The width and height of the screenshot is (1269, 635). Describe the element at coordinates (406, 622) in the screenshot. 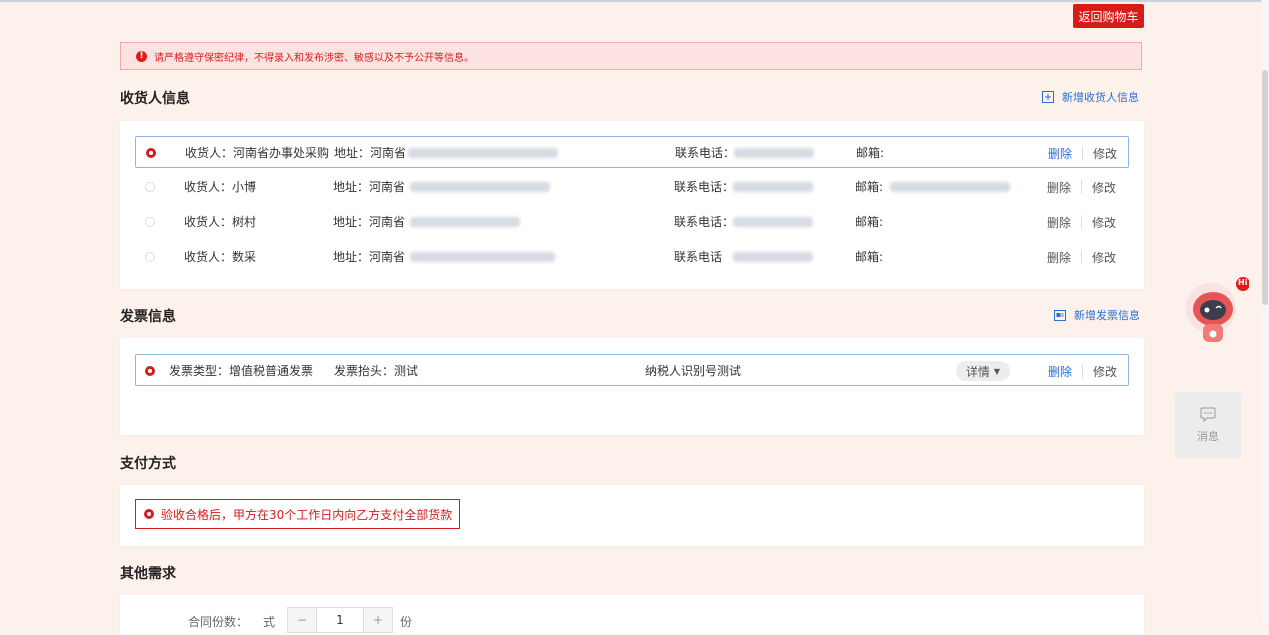

I see `unit-suffix: 份` at that location.